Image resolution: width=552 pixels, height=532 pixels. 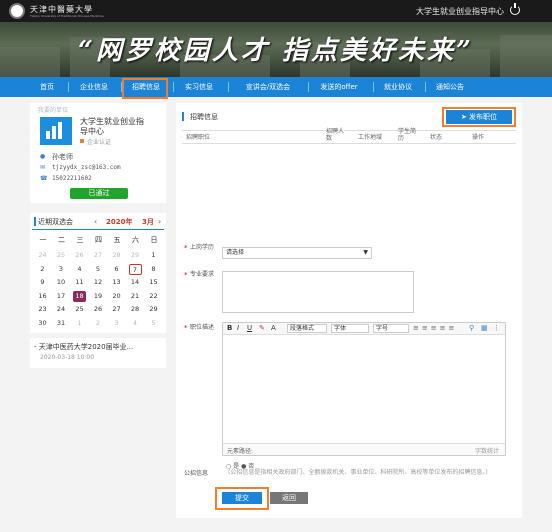 What do you see at coordinates (47, 87) in the screenshot?
I see `nav-item-home: 首页` at bounding box center [47, 87].